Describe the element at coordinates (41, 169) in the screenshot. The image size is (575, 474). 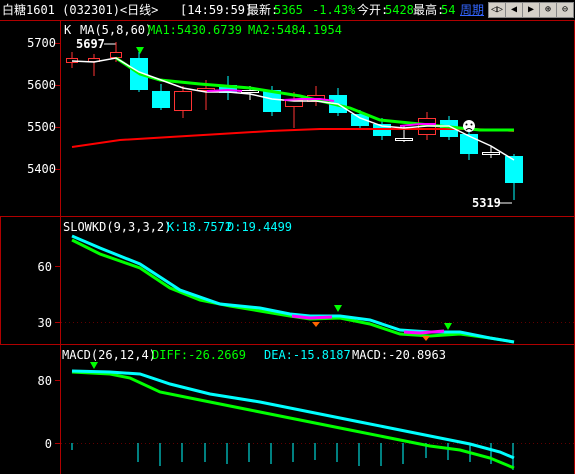
I see `price-axis-5400: 5400` at that location.